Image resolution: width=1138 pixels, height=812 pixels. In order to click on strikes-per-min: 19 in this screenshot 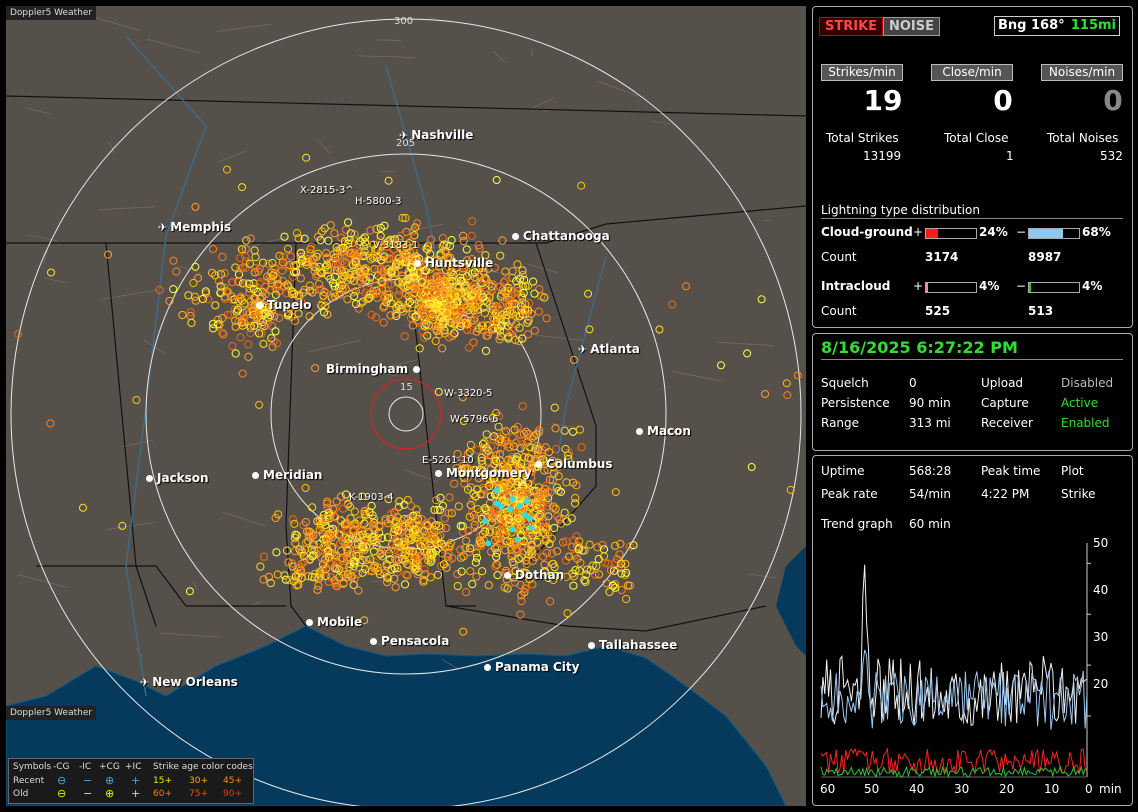, I will do `click(883, 100)`.